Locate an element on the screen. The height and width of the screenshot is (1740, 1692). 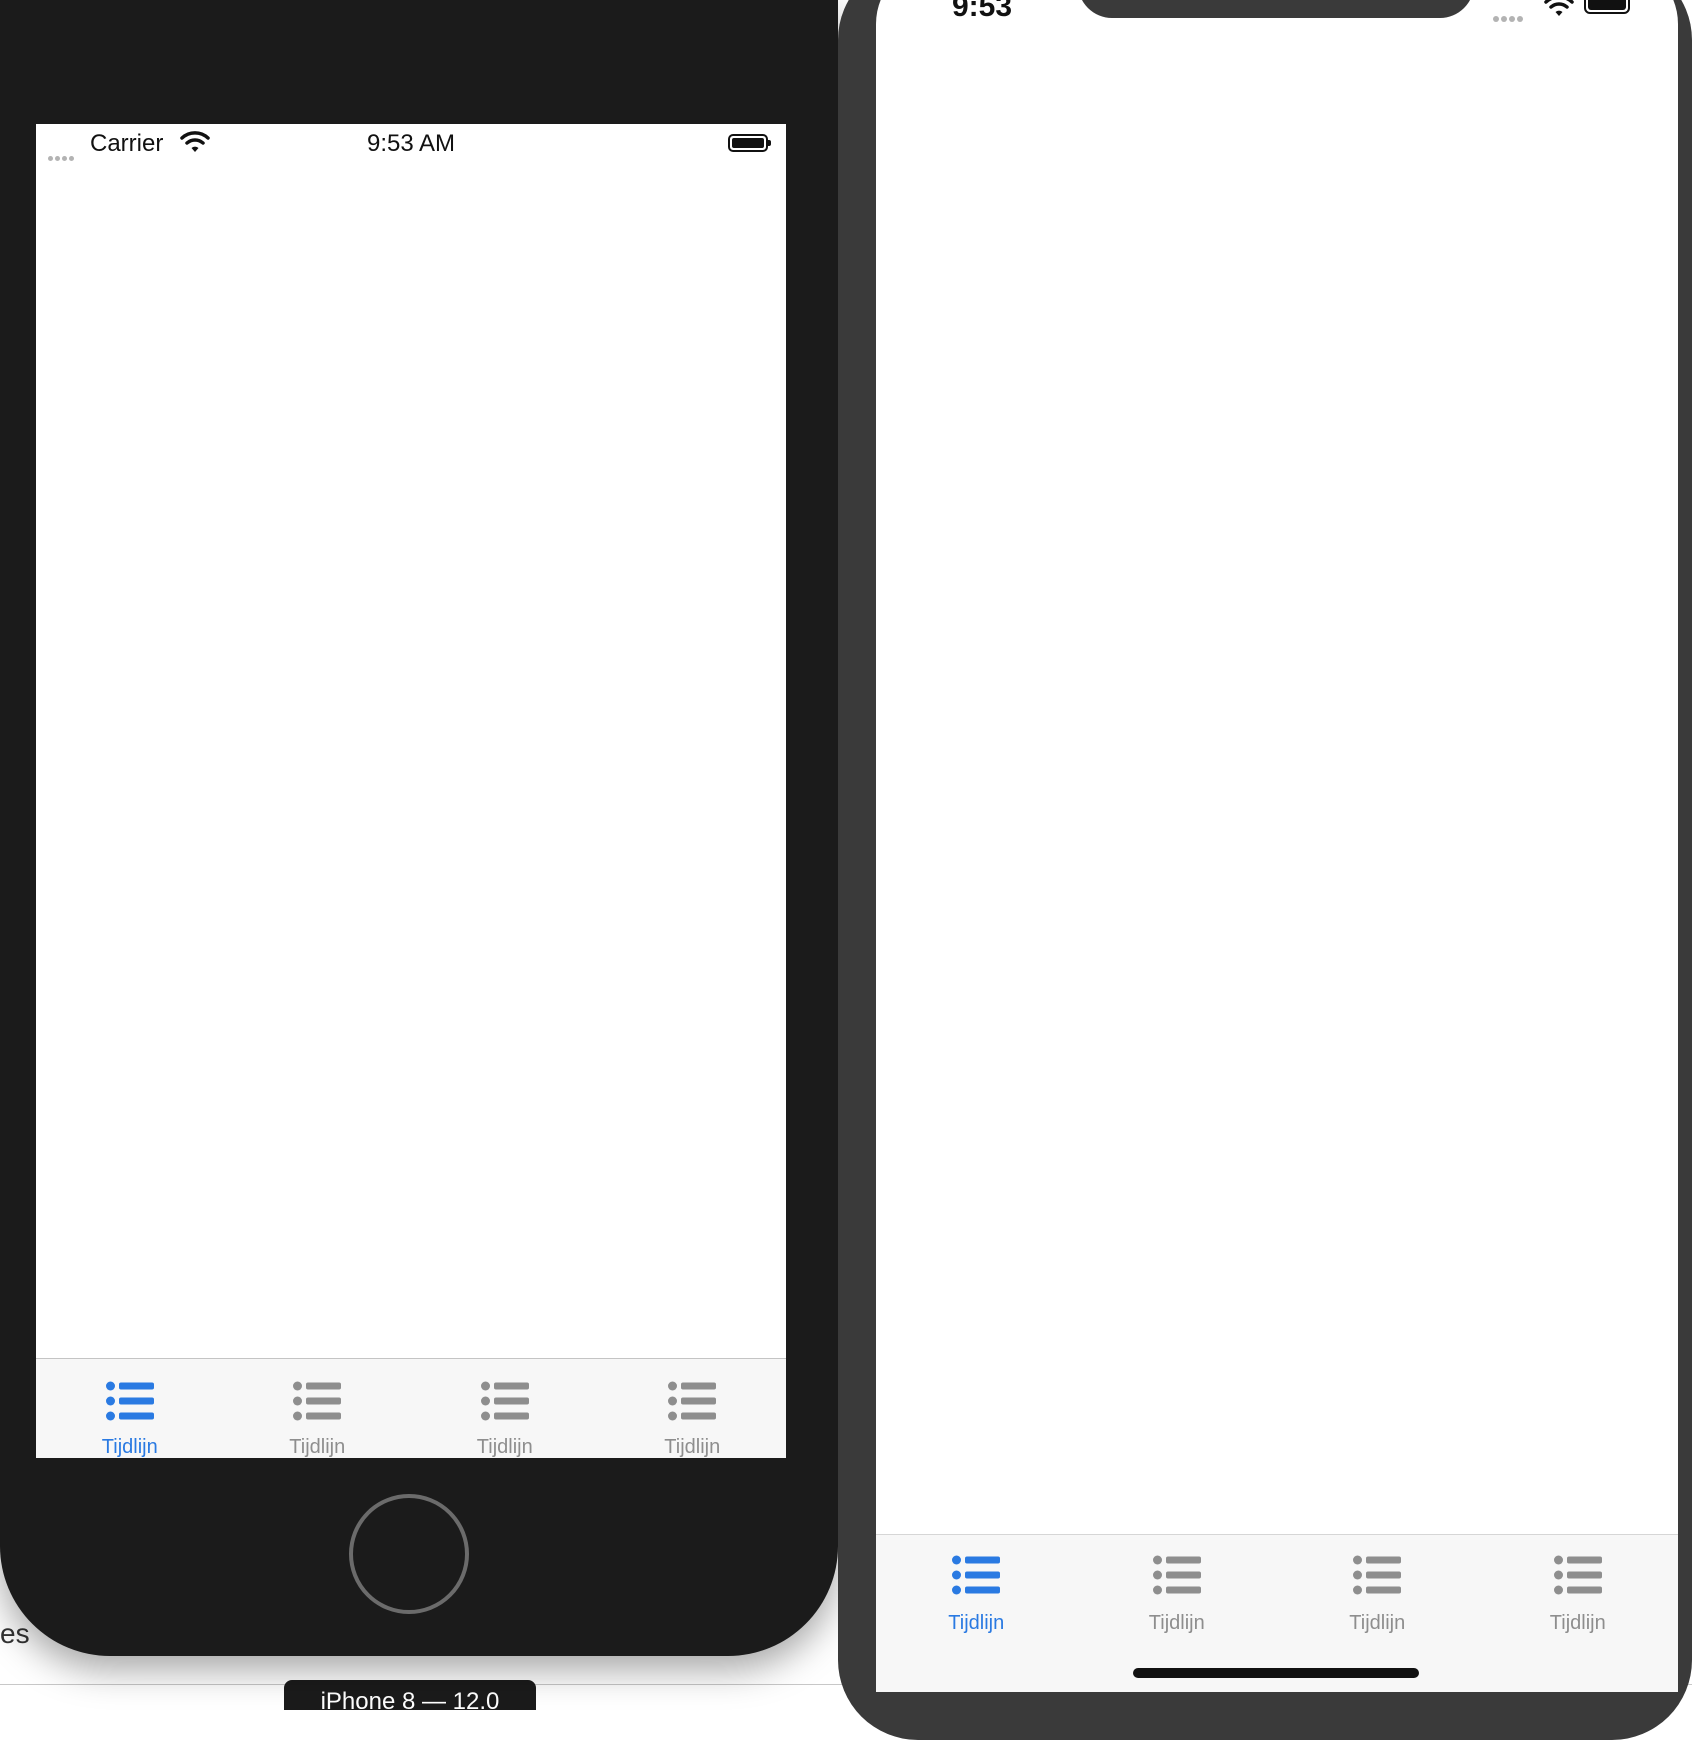
desktop-partial-text: es is located at coordinates (15, 1633).